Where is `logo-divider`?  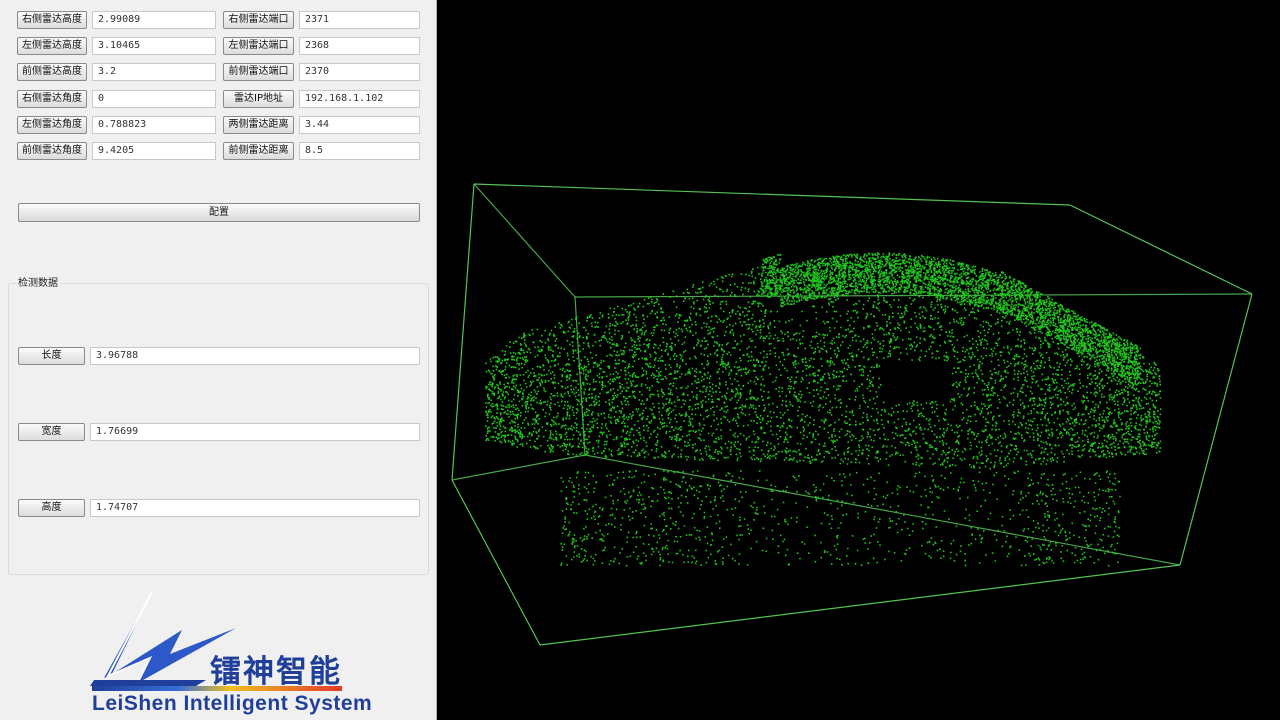 logo-divider is located at coordinates (217, 688).